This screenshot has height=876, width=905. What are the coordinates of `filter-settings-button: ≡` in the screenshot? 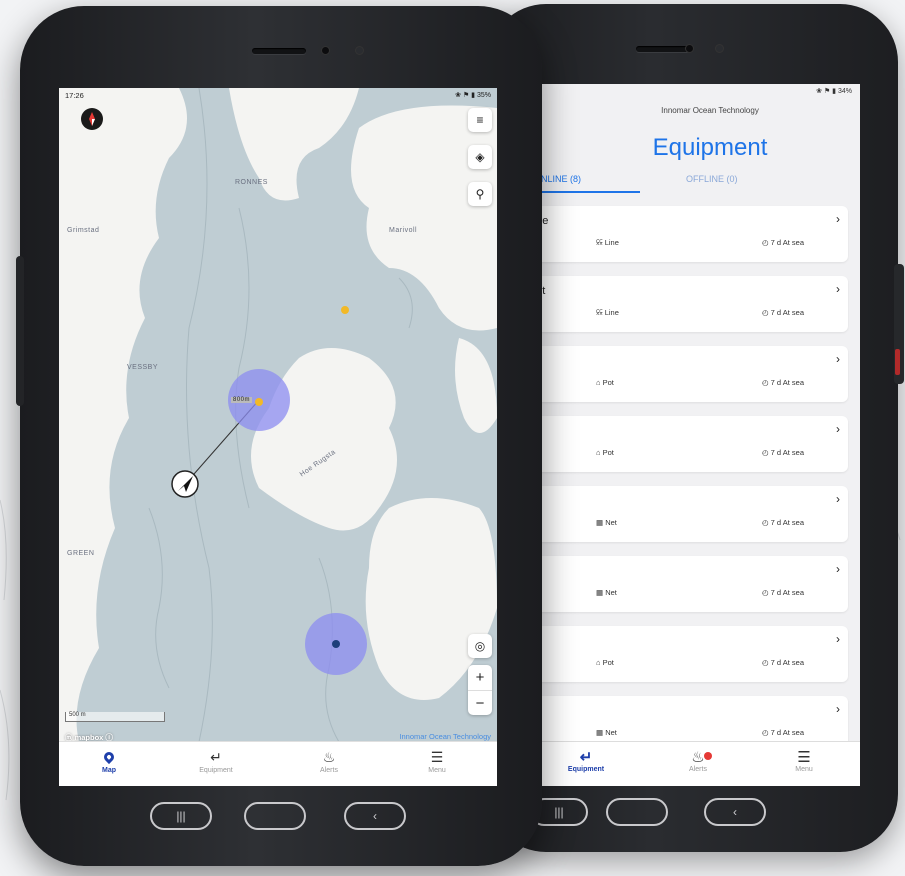 It's located at (480, 120).